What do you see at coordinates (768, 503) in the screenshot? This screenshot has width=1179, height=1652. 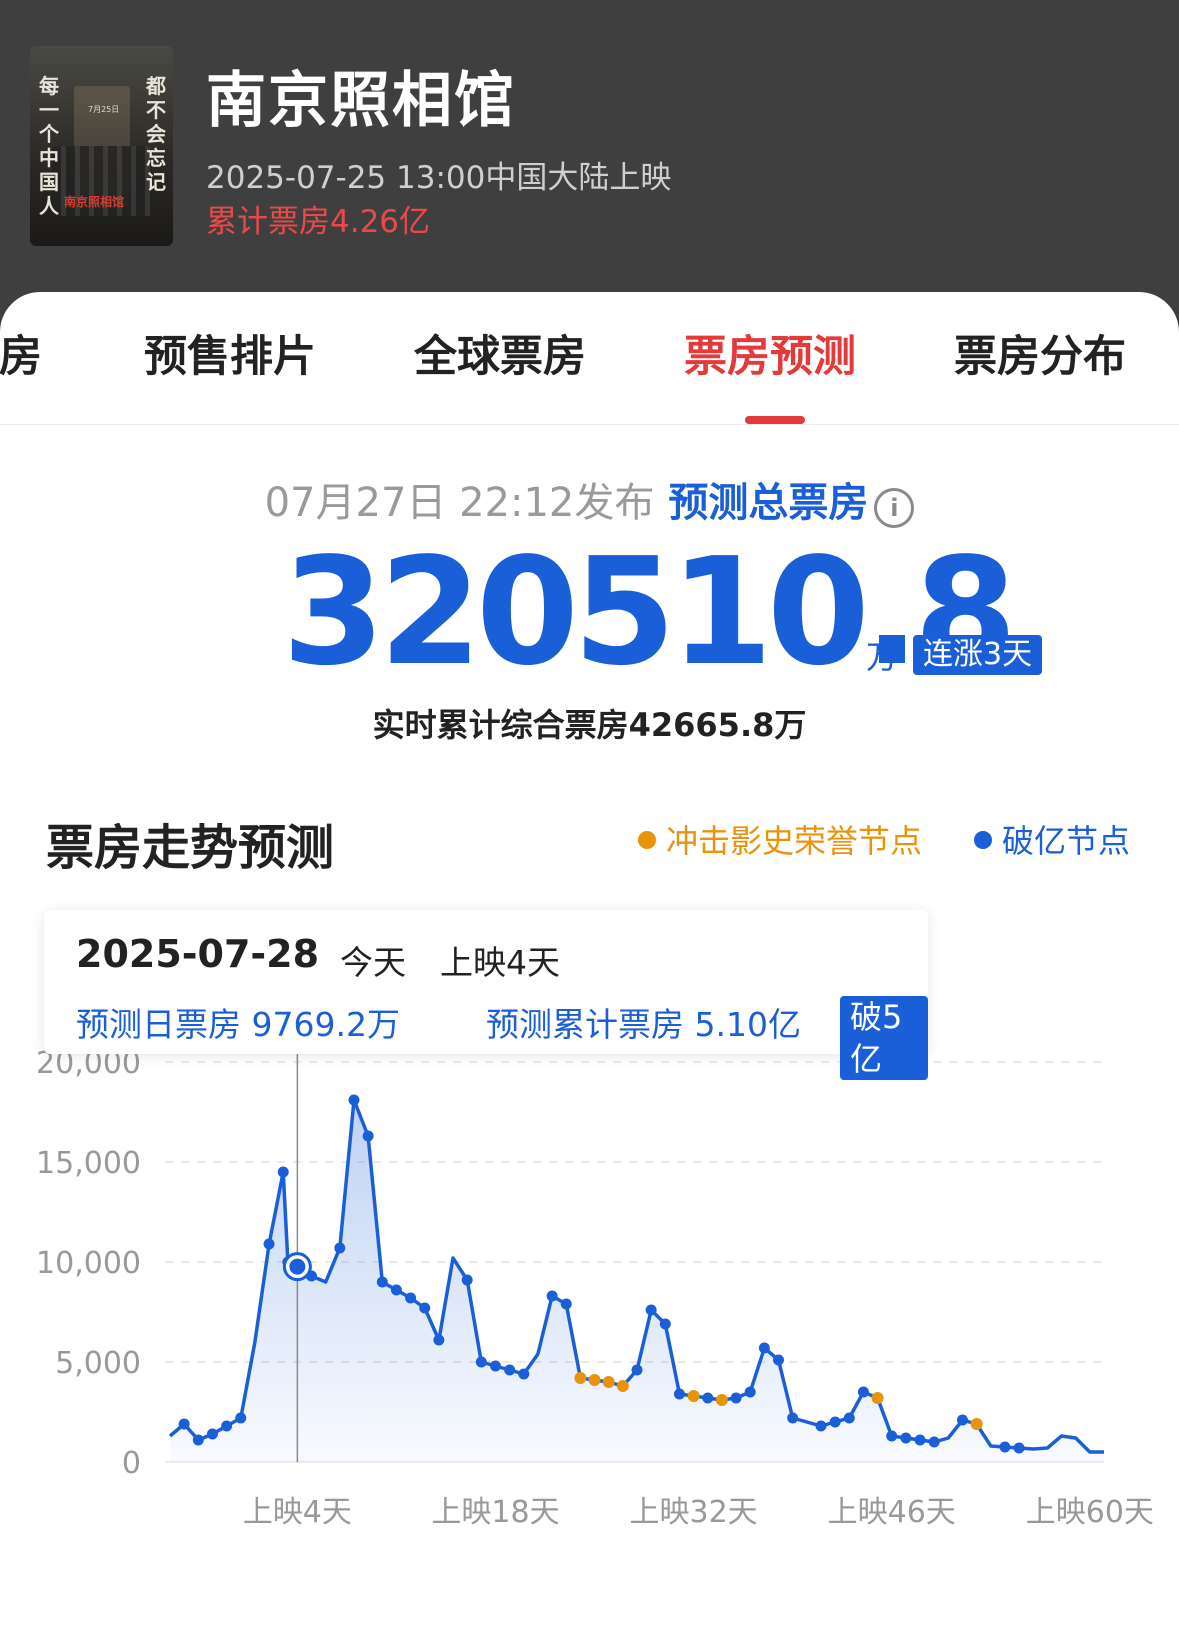 I see `forecast-label: 预测总票房` at bounding box center [768, 503].